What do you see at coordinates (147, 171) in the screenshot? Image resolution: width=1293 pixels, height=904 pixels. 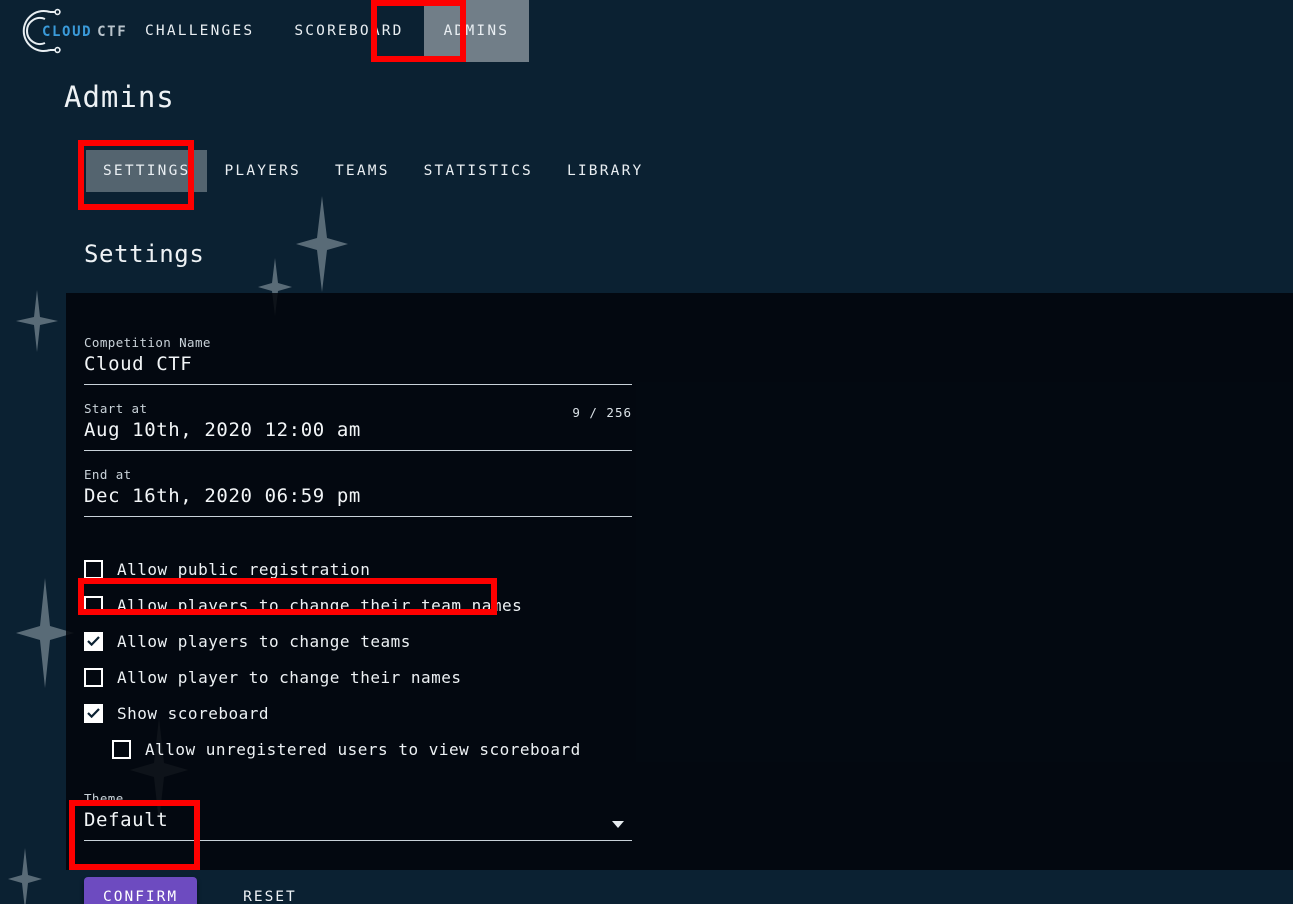 I see `subtab-settings: SETTINGS` at bounding box center [147, 171].